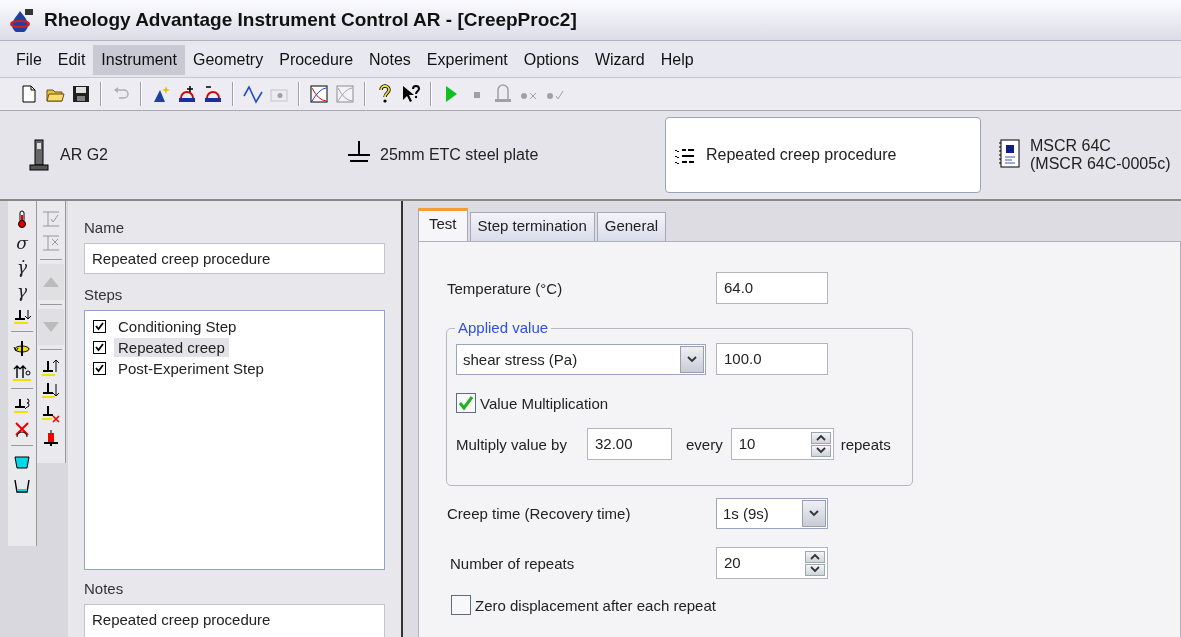 The image size is (1181, 637). What do you see at coordinates (139, 60) in the screenshot?
I see `menu-item: Instrument` at bounding box center [139, 60].